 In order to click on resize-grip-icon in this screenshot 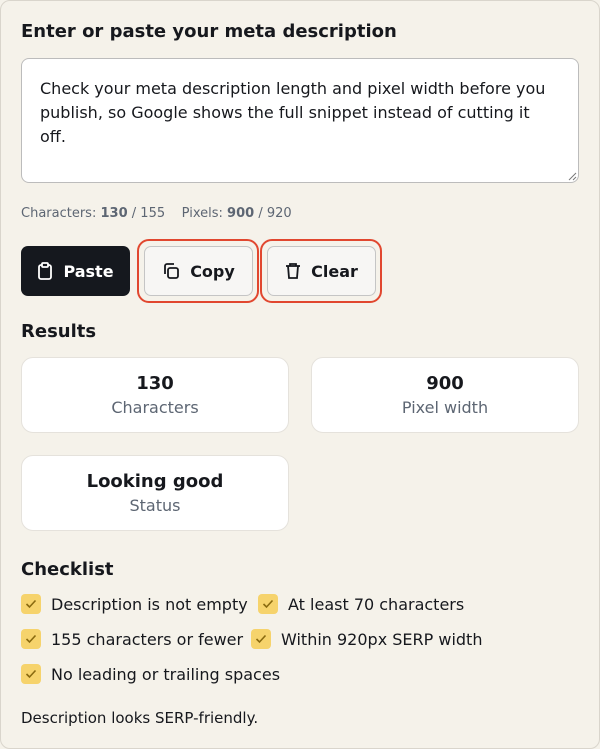, I will do `click(572, 176)`.